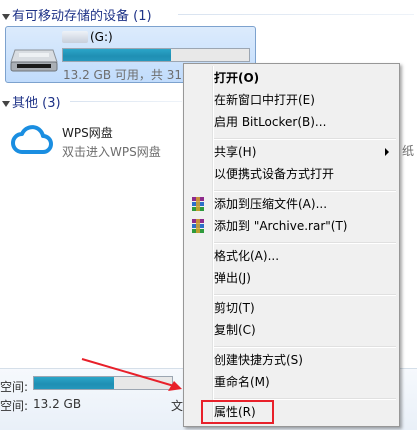 This screenshot has height=430, width=417. What do you see at coordinates (235, 152) in the screenshot?
I see `menu-item-share: 共享(H)` at bounding box center [235, 152].